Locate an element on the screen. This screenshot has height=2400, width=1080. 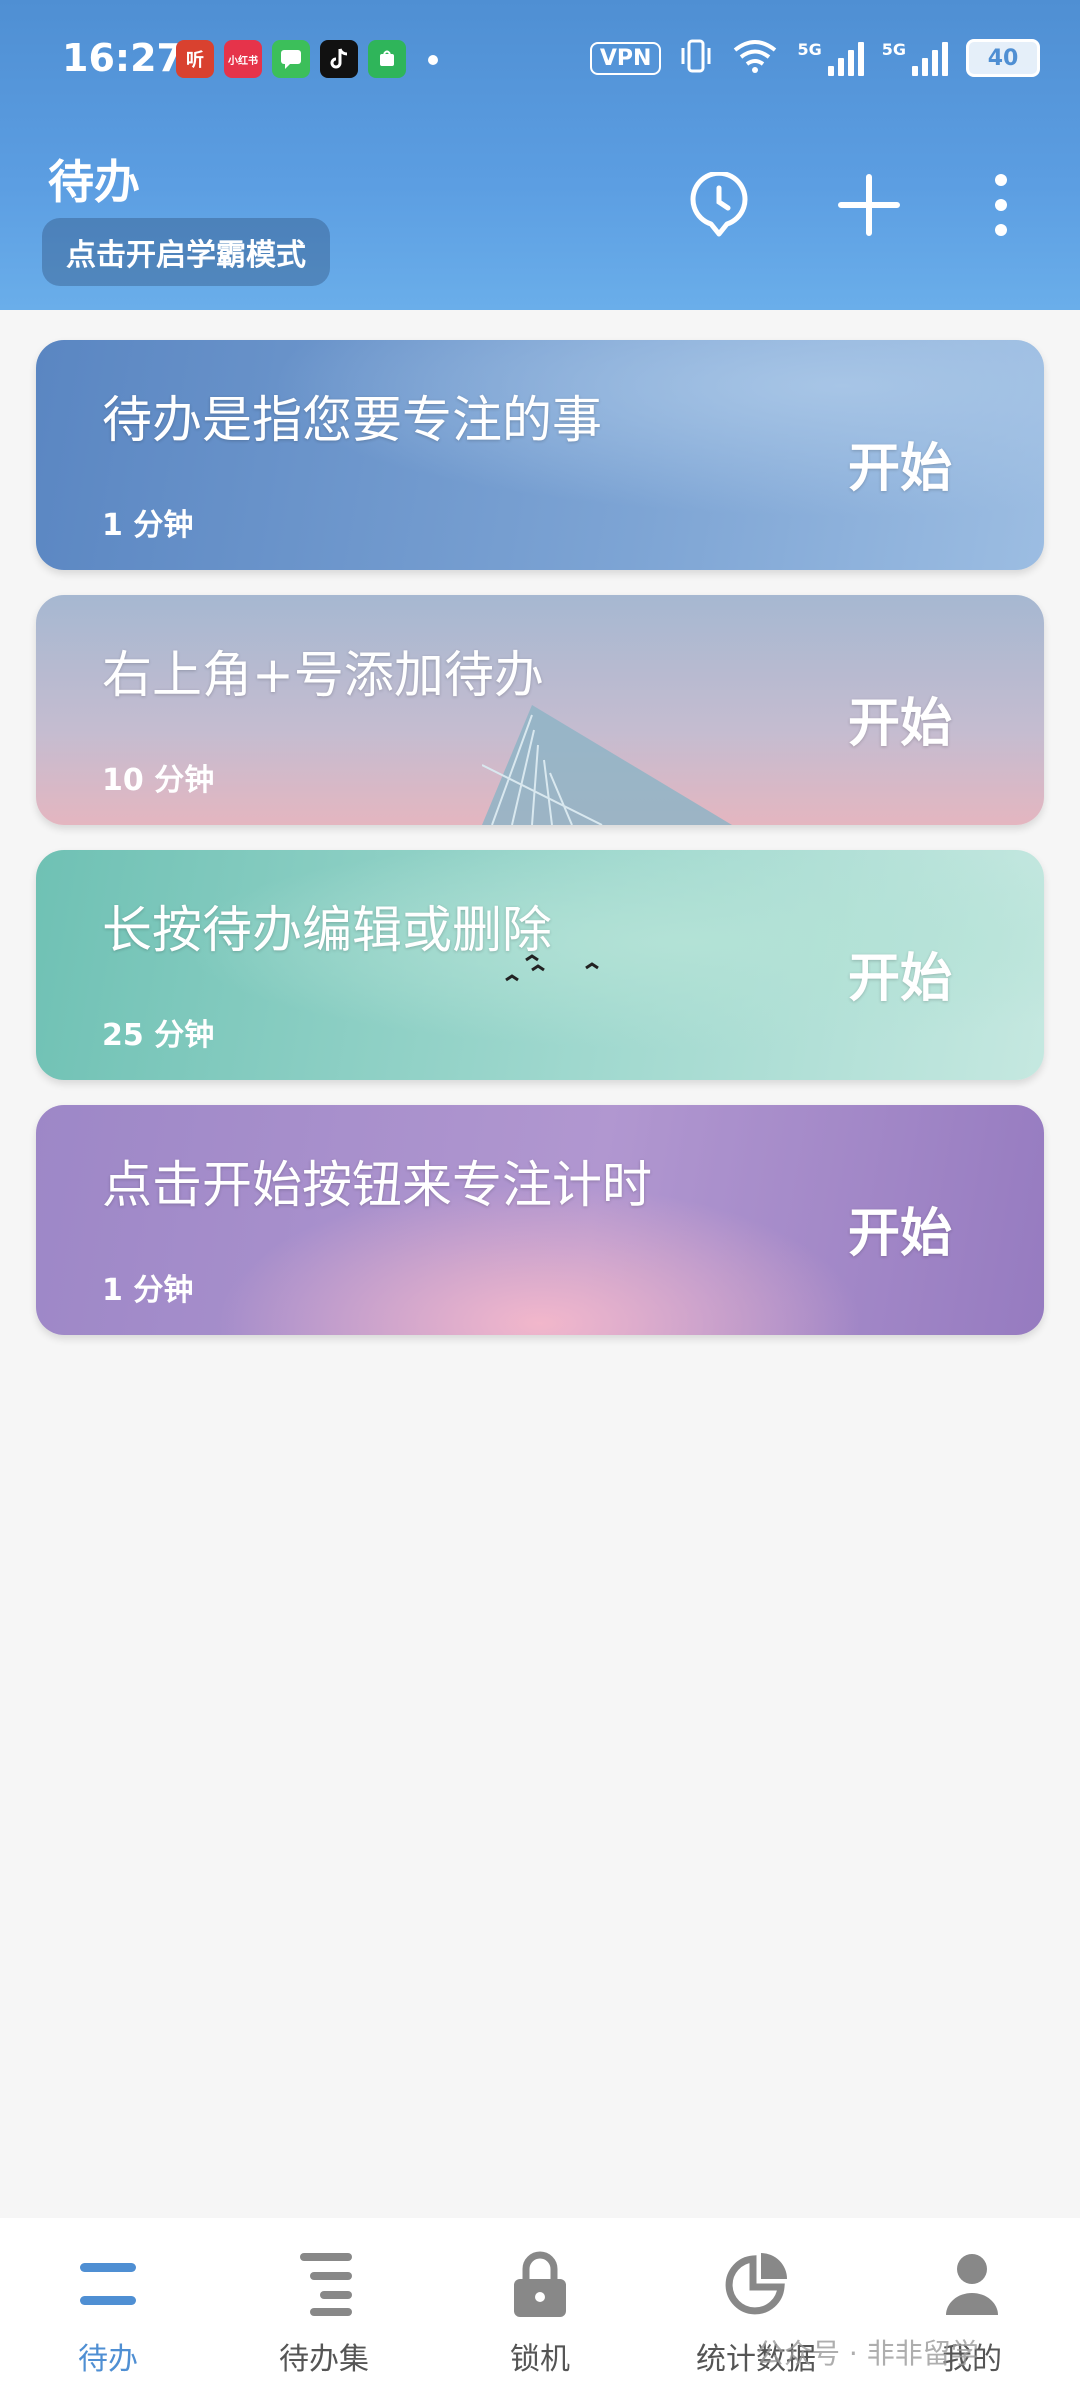
stats-icon is located at coordinates (756, 2284).